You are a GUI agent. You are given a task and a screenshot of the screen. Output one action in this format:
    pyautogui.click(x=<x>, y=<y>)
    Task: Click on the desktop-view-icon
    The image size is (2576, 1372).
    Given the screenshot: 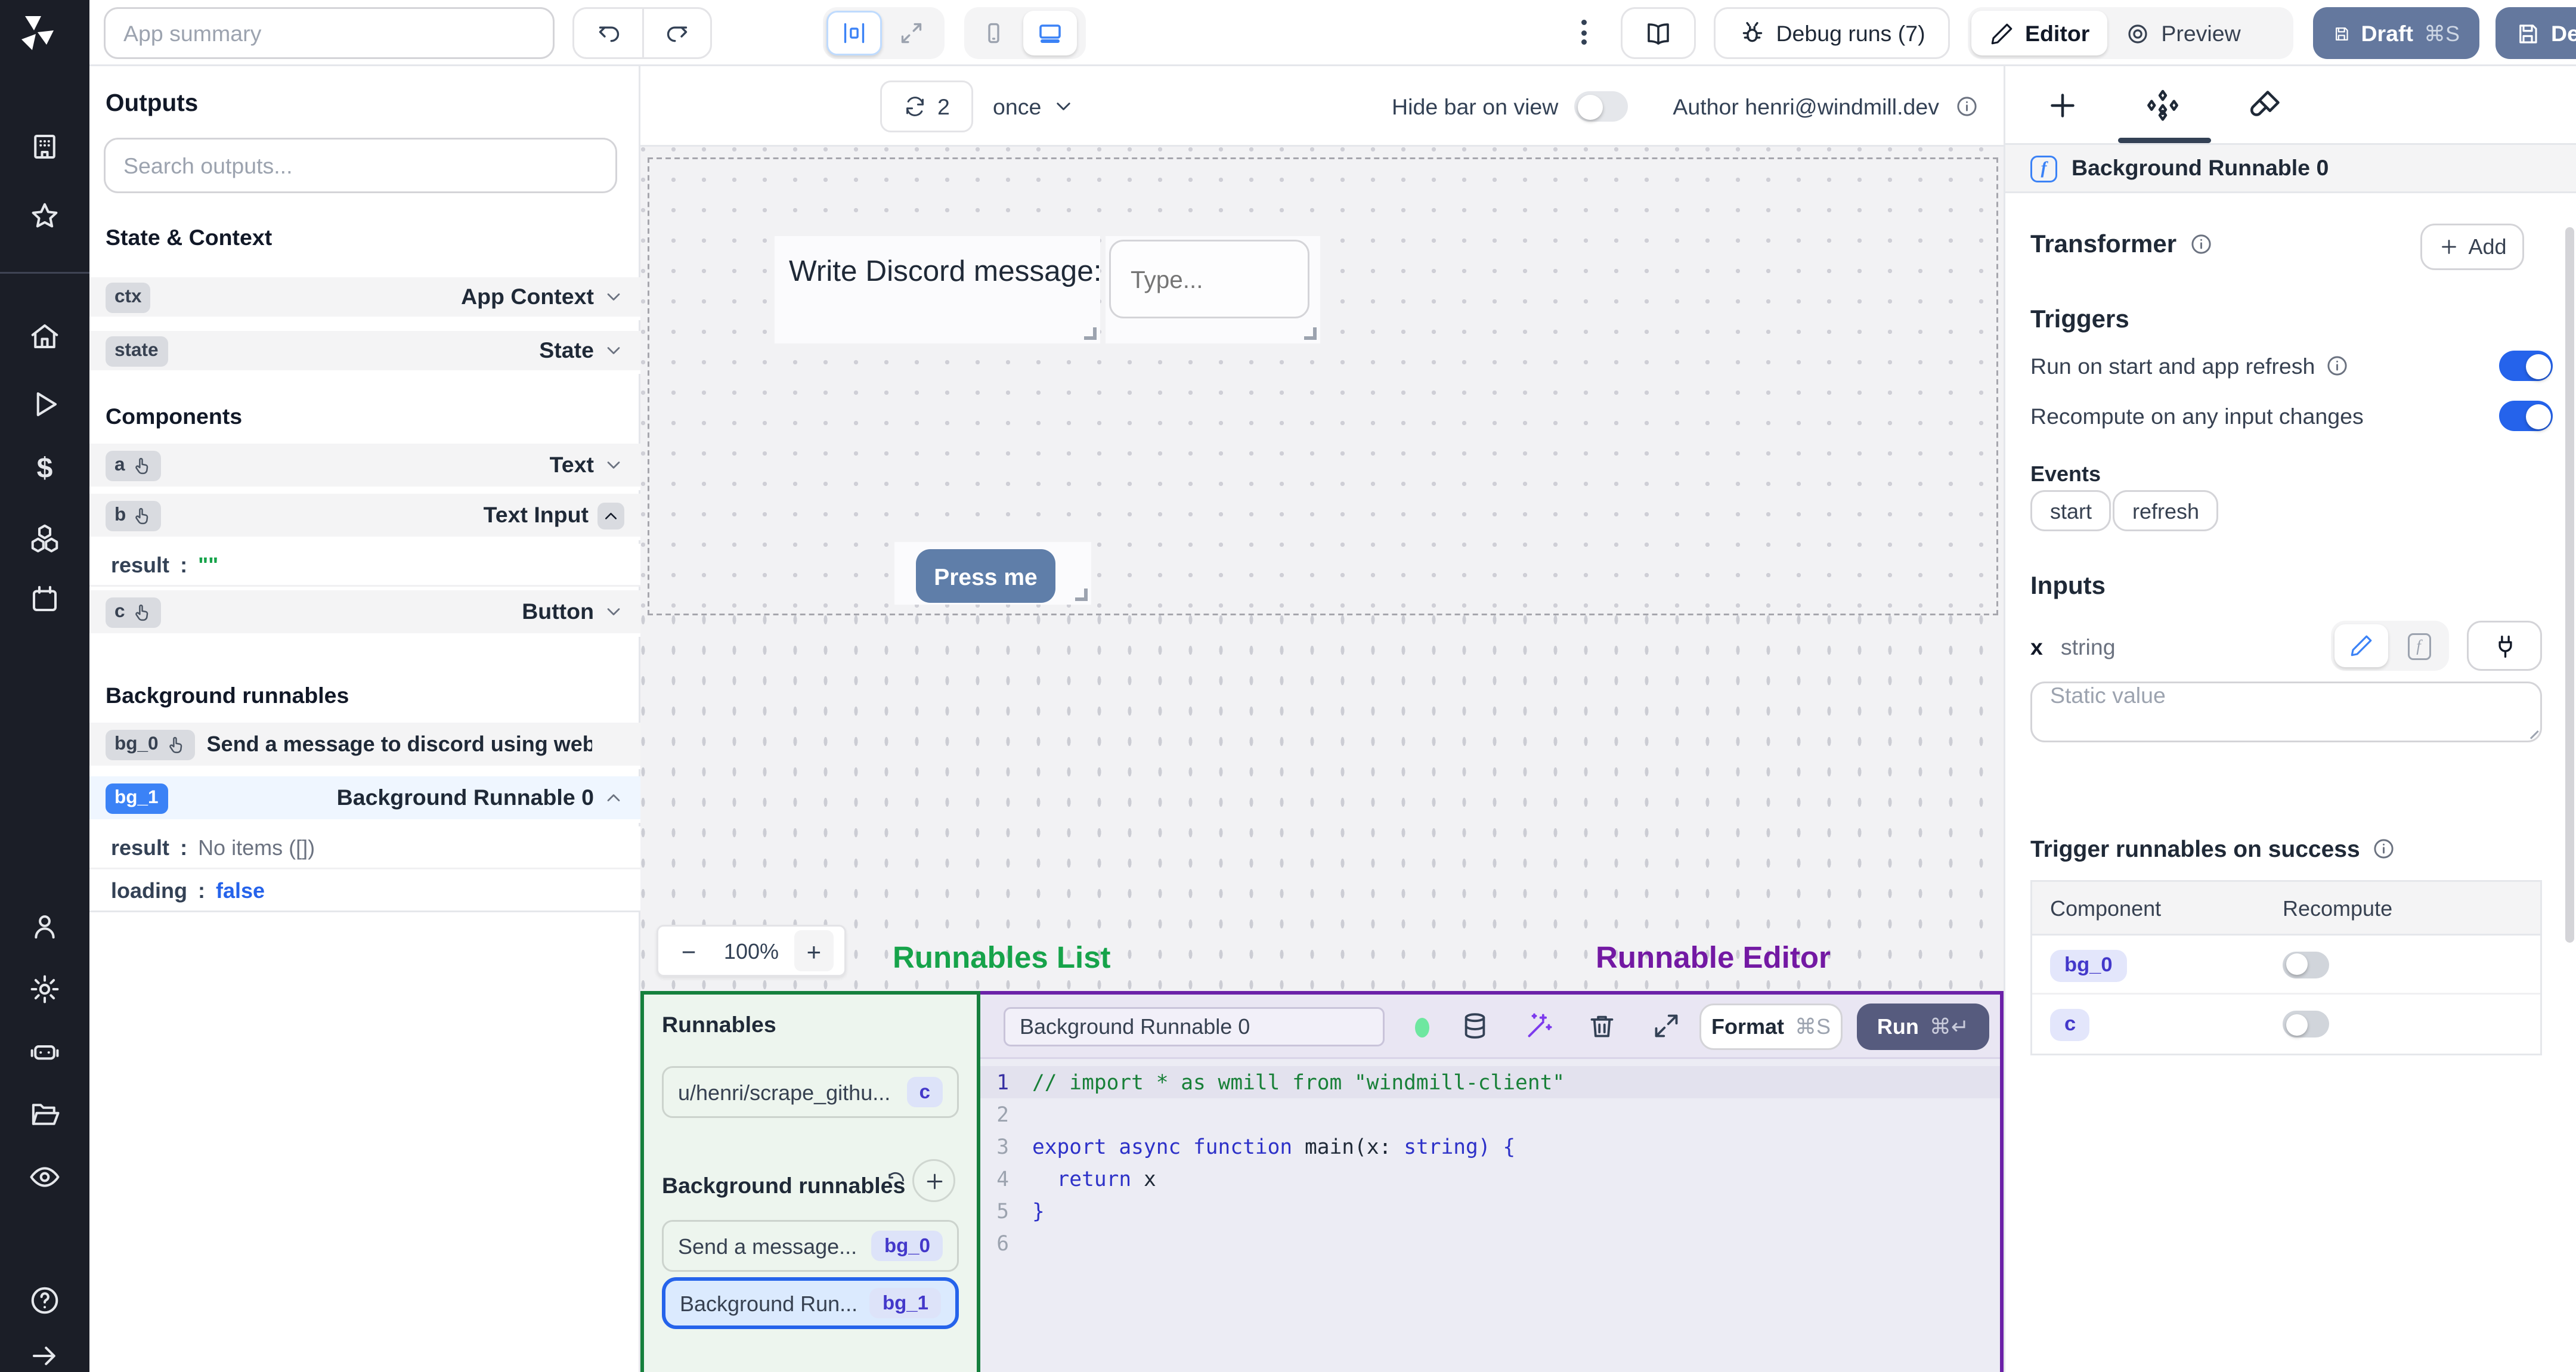 What is the action you would take?
    pyautogui.click(x=1050, y=33)
    